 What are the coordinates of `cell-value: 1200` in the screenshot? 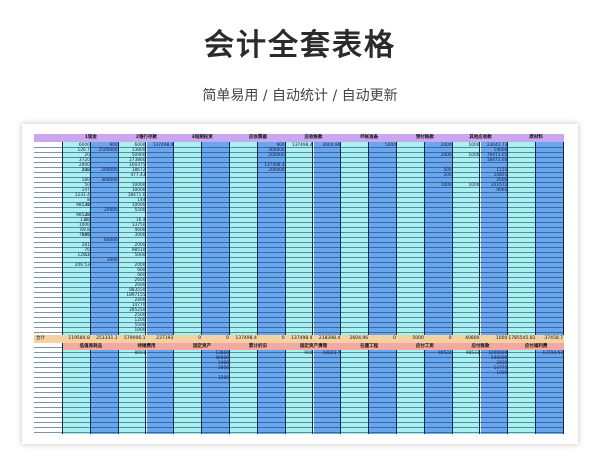 It's located at (223, 378).